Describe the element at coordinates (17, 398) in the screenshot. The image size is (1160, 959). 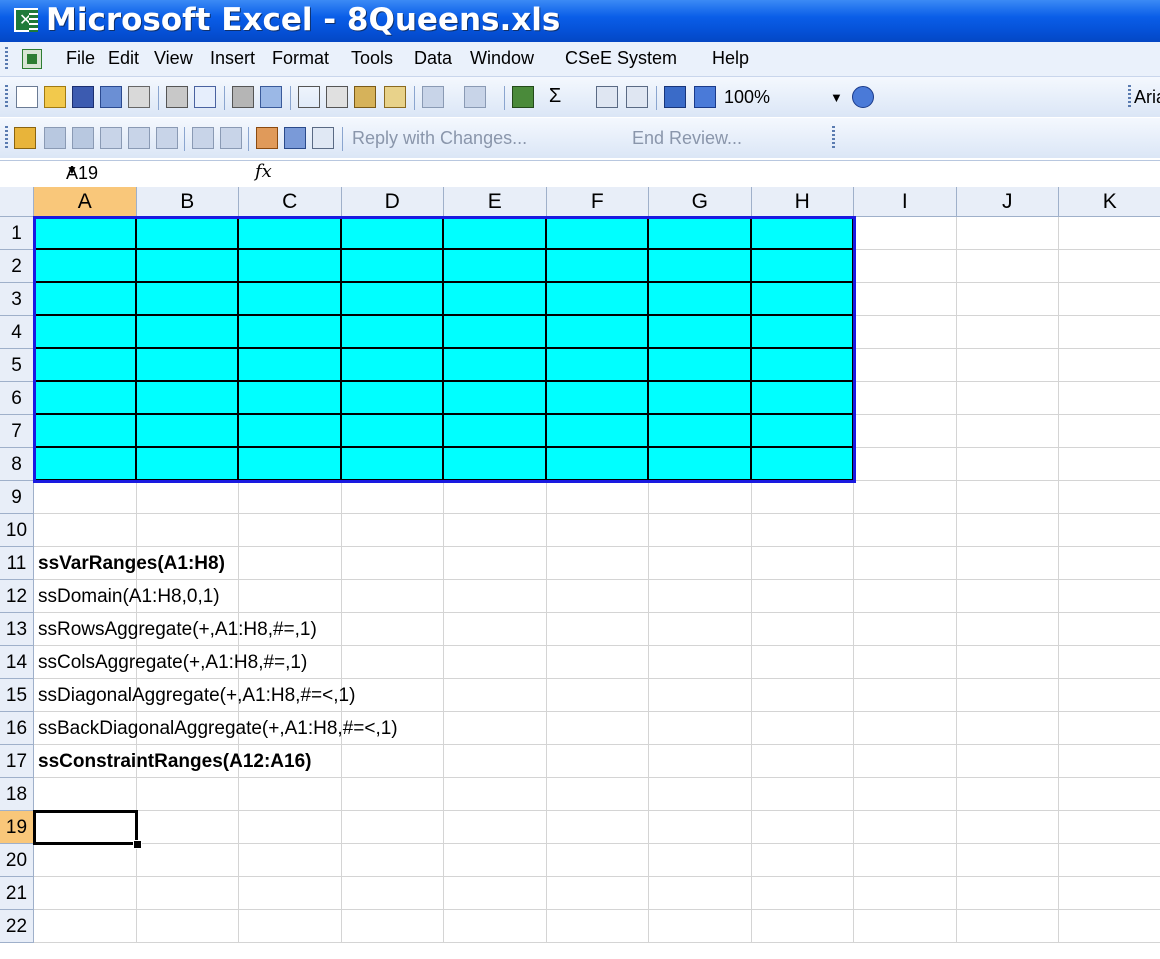
I see `row-header-6: 6` at that location.